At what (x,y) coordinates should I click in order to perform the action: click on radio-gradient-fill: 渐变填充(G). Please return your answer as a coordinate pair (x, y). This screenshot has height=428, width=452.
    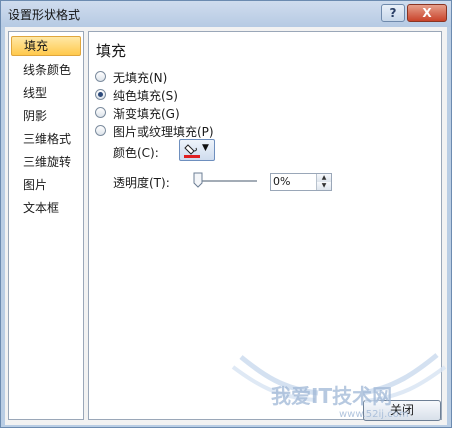
    Looking at the image, I should click on (150, 113).